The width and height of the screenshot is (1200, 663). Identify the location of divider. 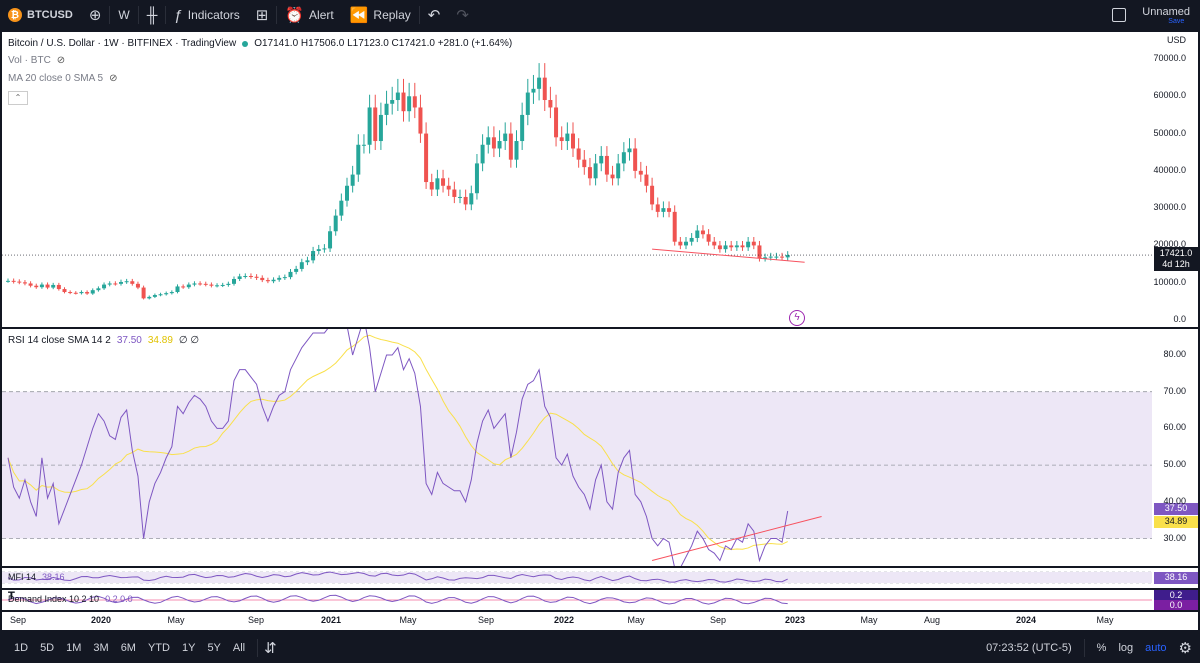
(258, 647).